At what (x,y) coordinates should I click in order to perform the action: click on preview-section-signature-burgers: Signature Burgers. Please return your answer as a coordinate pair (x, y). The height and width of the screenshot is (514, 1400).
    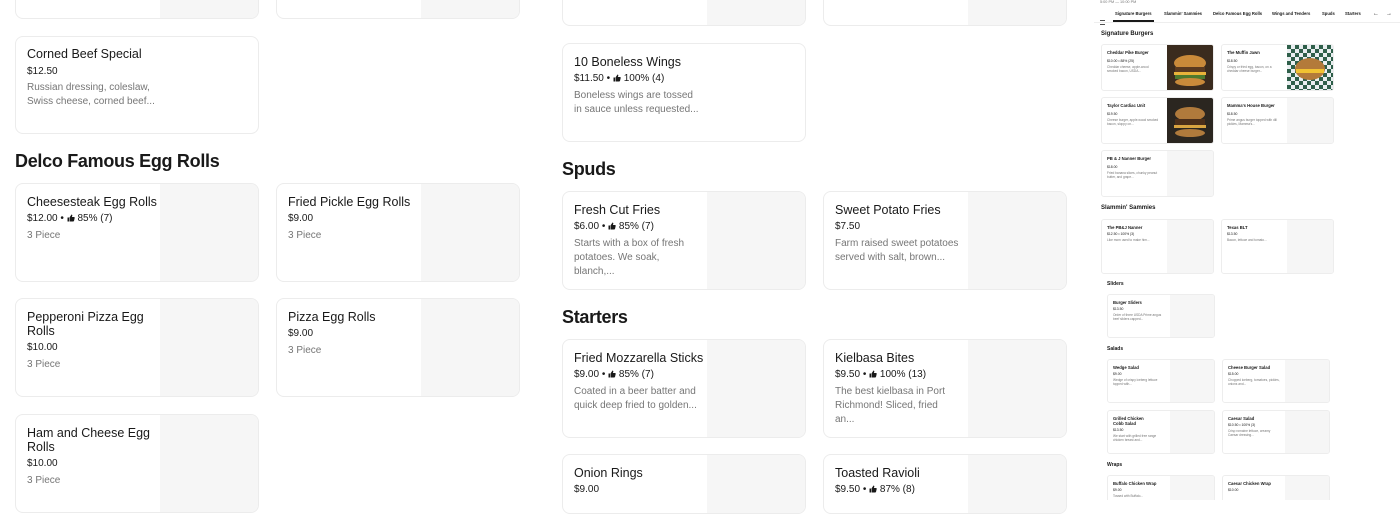
    Looking at the image, I should click on (1127, 34).